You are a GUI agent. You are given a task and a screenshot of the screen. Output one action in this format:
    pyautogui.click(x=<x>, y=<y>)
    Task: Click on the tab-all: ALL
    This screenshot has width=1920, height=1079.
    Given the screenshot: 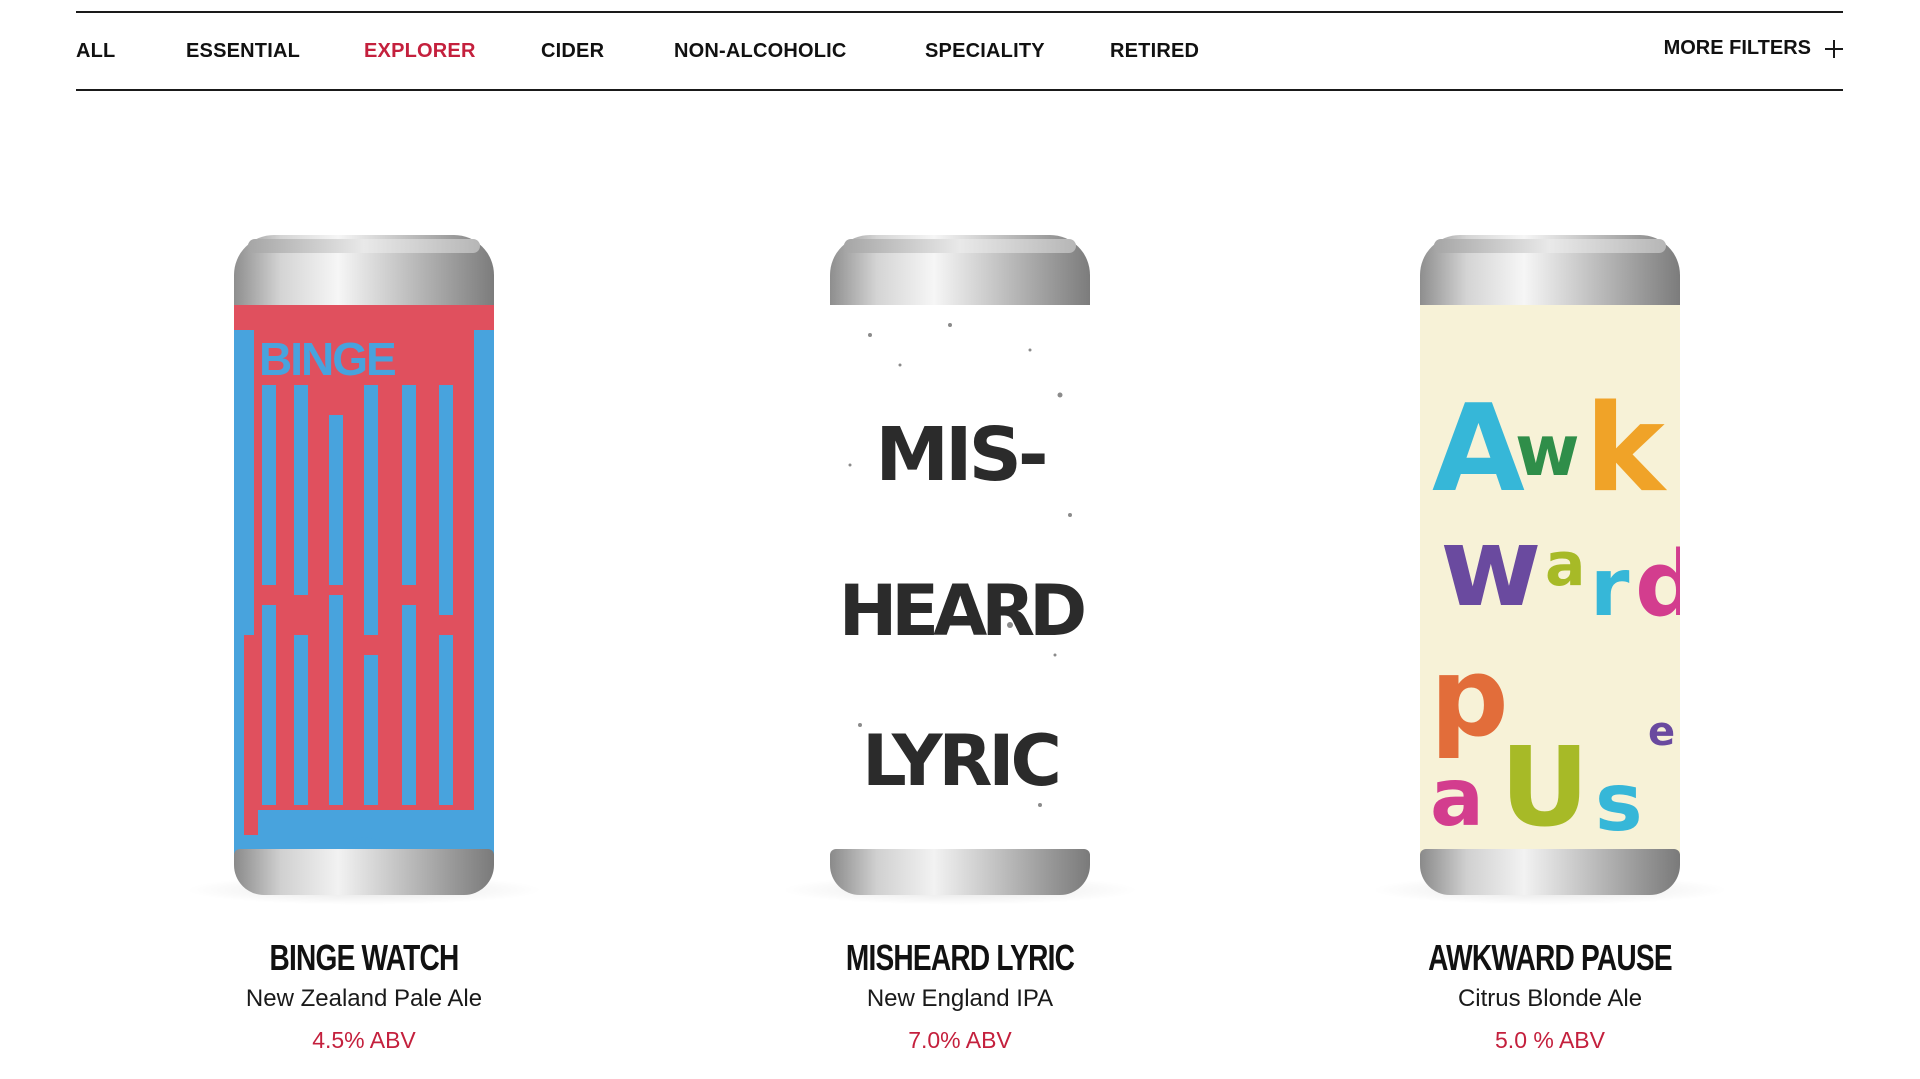 What is the action you would take?
    pyautogui.click(x=95, y=51)
    